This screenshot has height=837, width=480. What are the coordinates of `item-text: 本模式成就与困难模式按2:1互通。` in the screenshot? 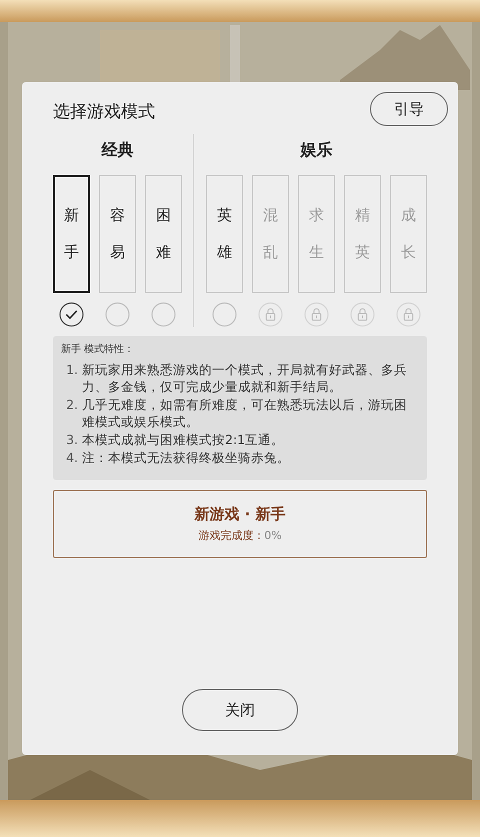 It's located at (184, 439).